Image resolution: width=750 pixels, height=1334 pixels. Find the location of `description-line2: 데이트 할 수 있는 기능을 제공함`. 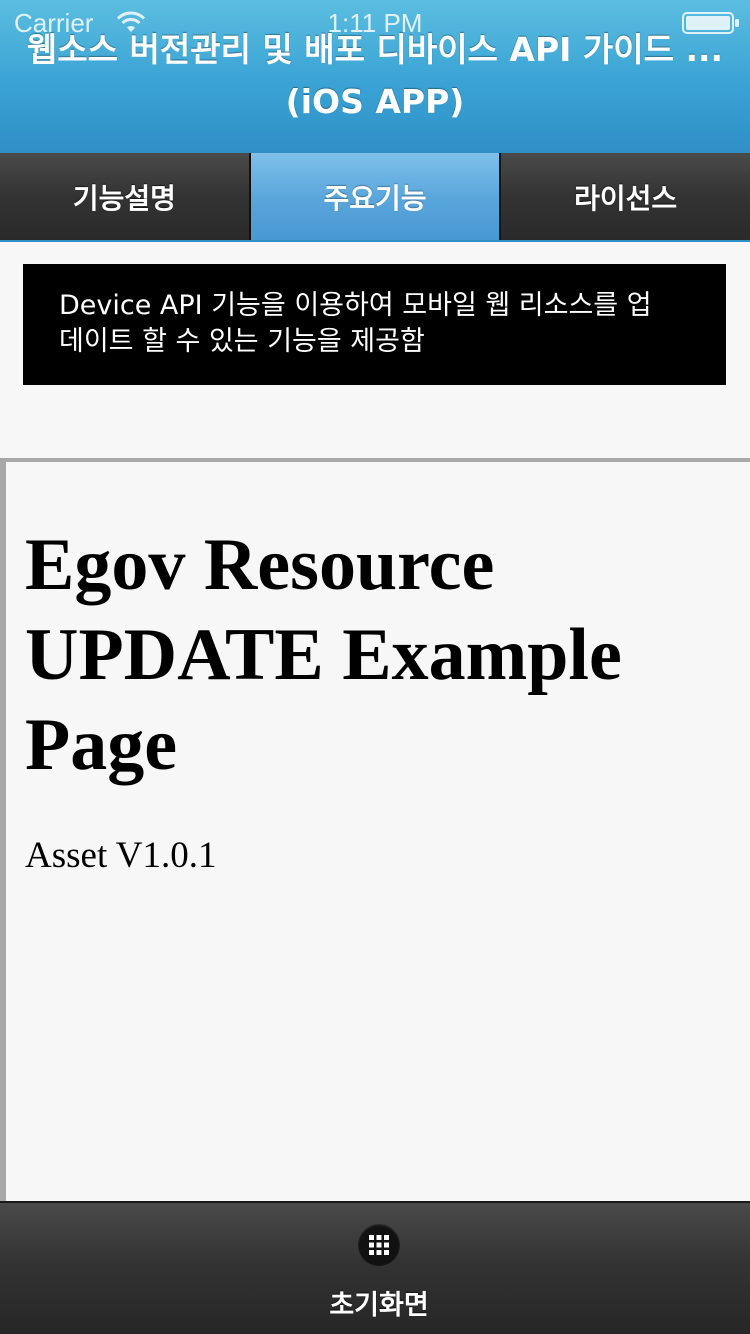

description-line2: 데이트 할 수 있는 기능을 제공함 is located at coordinates (242, 341).